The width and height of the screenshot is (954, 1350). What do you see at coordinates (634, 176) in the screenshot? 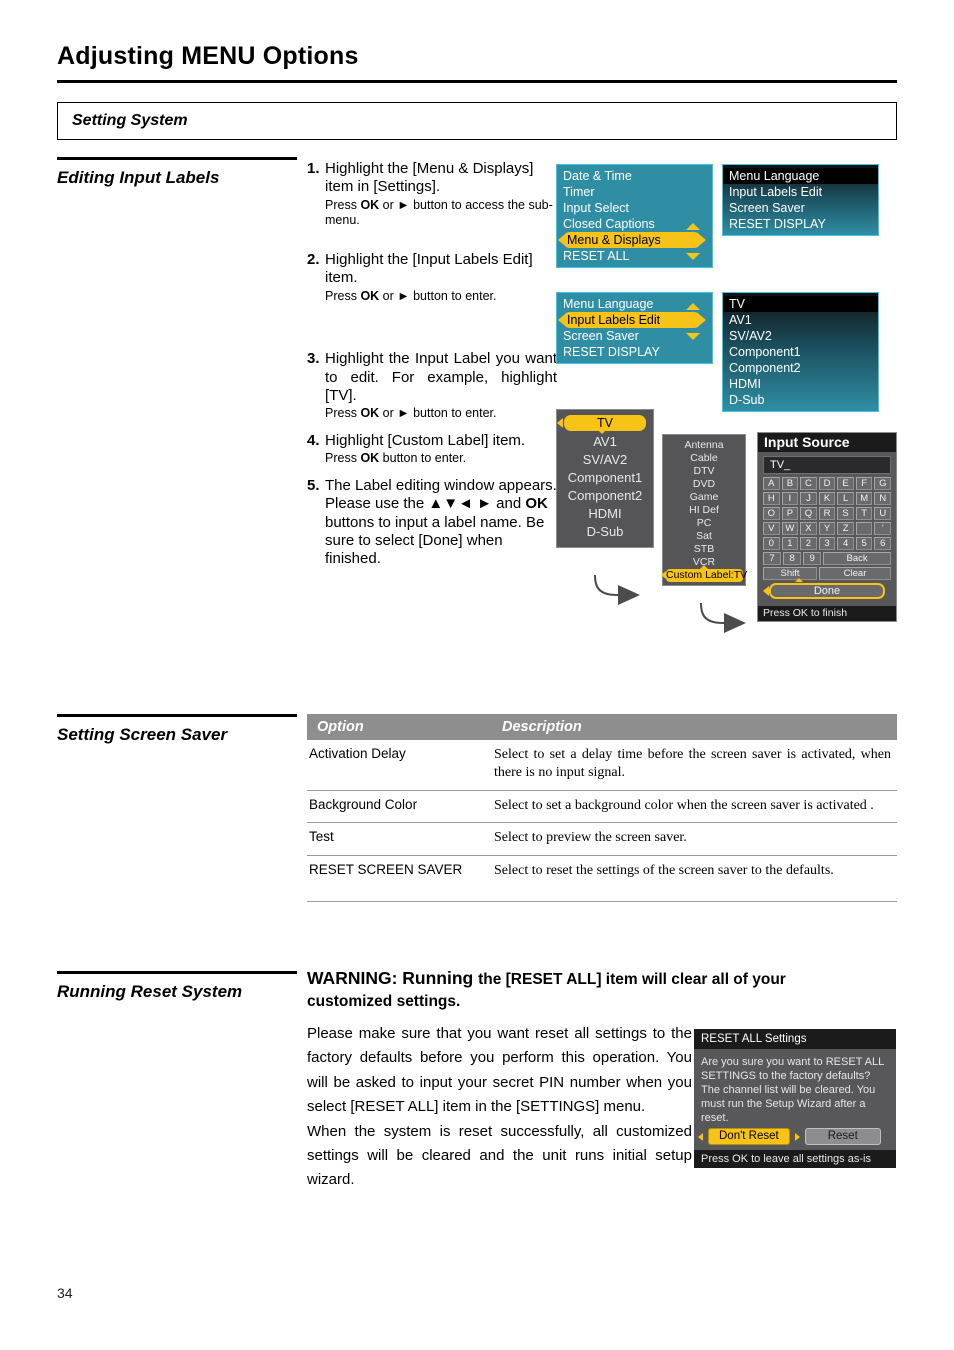
I see `menu-item-date-time: Date & Time` at bounding box center [634, 176].